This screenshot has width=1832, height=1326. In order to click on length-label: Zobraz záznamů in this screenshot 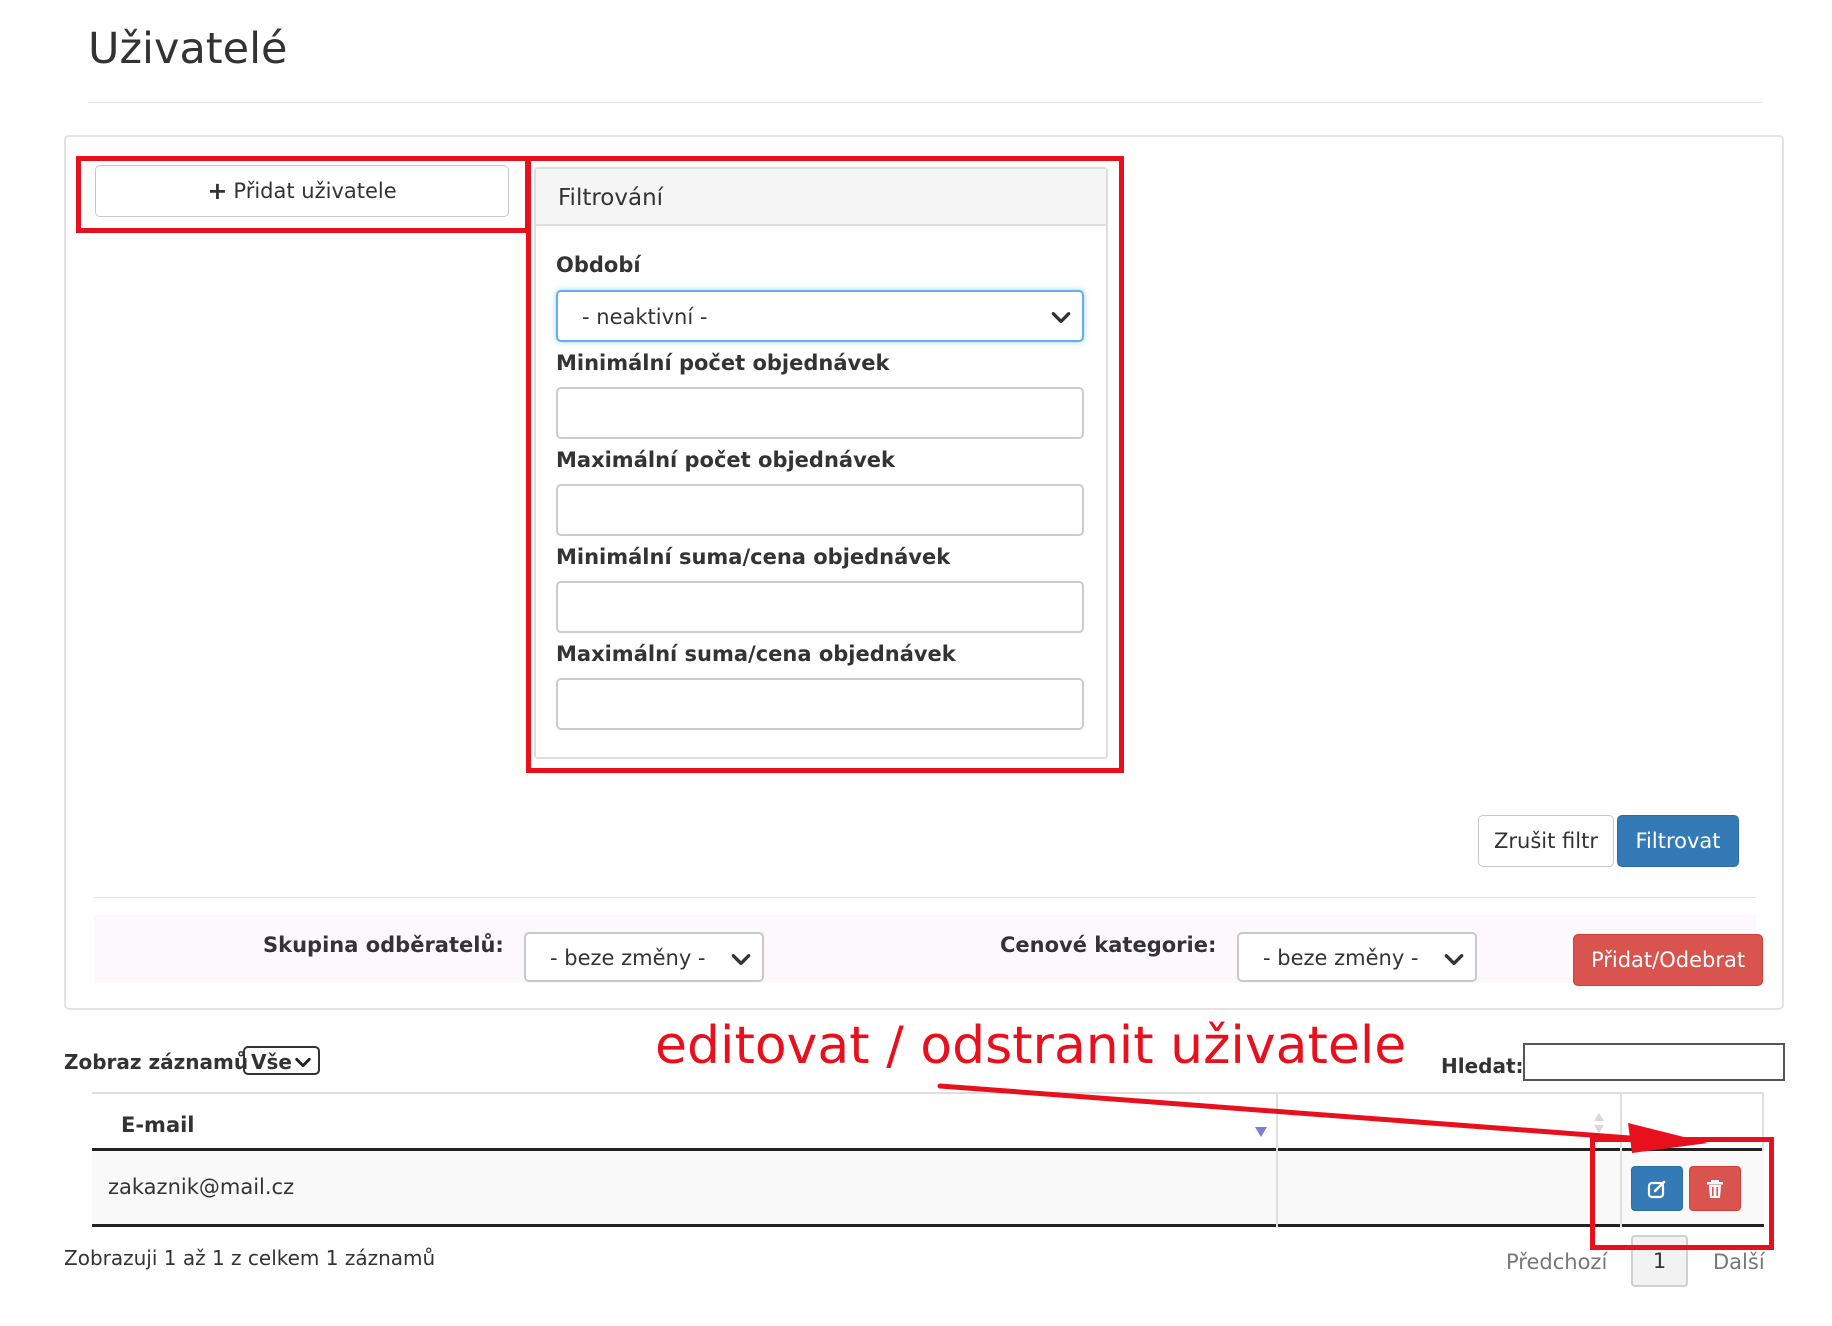, I will do `click(156, 1062)`.